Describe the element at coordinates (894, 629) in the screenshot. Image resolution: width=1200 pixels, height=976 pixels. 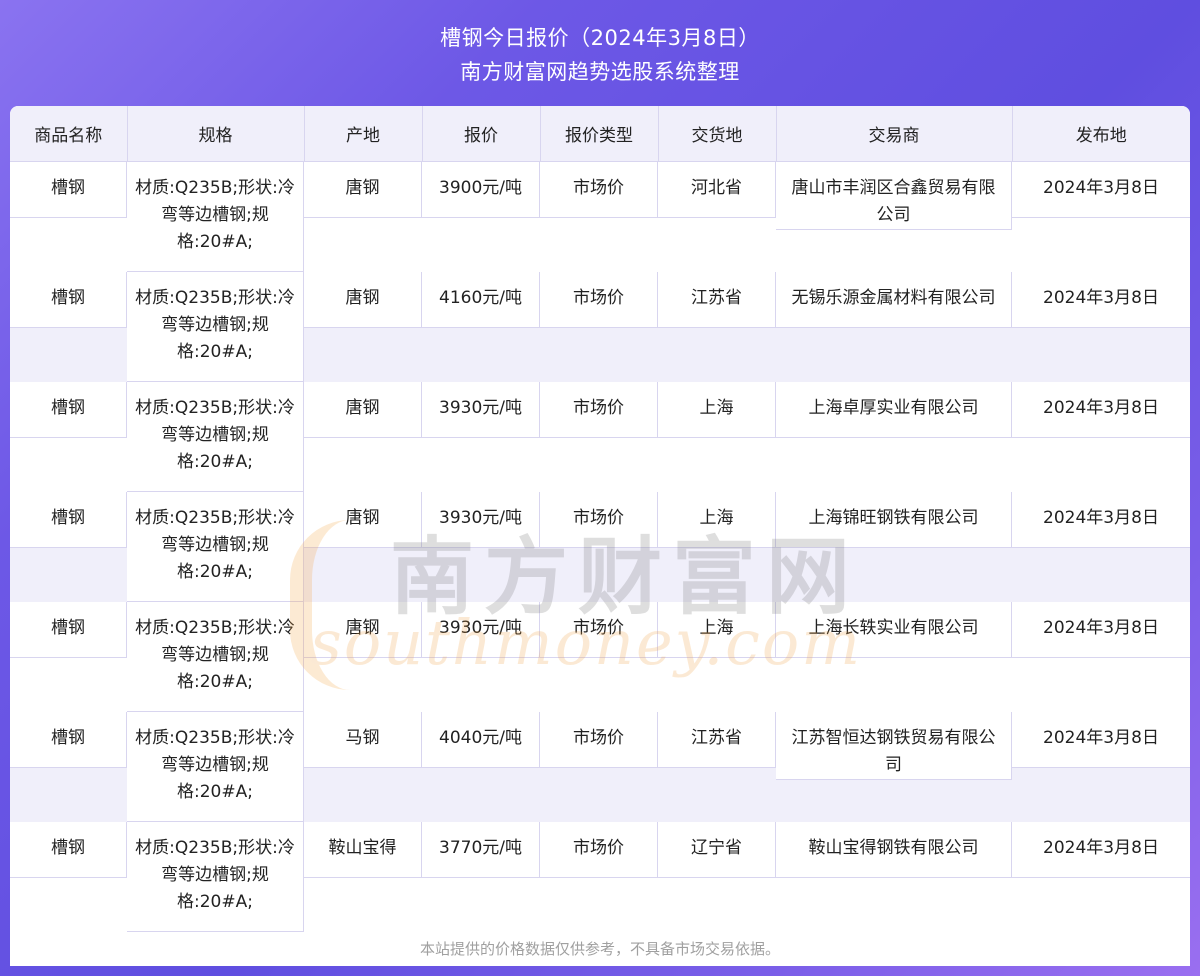
I see `cell-trader: 上海长轶实业有限公司` at that location.